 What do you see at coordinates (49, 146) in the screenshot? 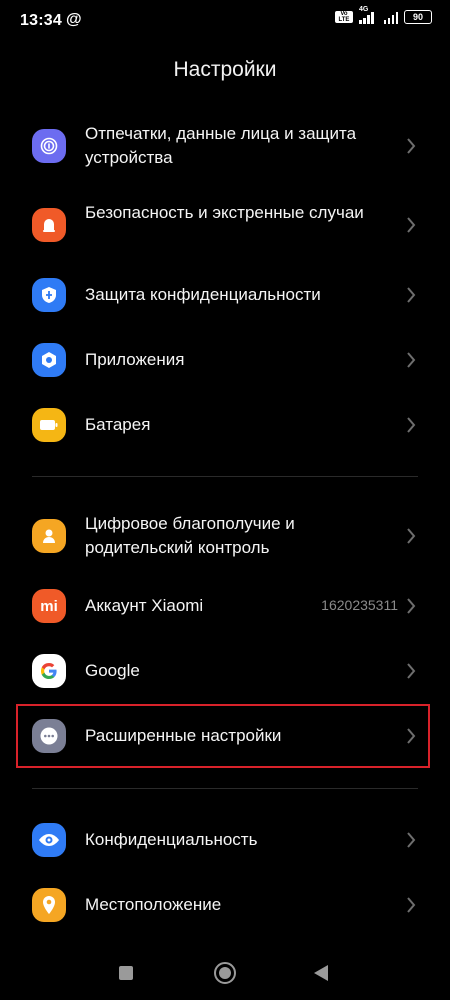
I see `fingerprint-icon` at bounding box center [49, 146].